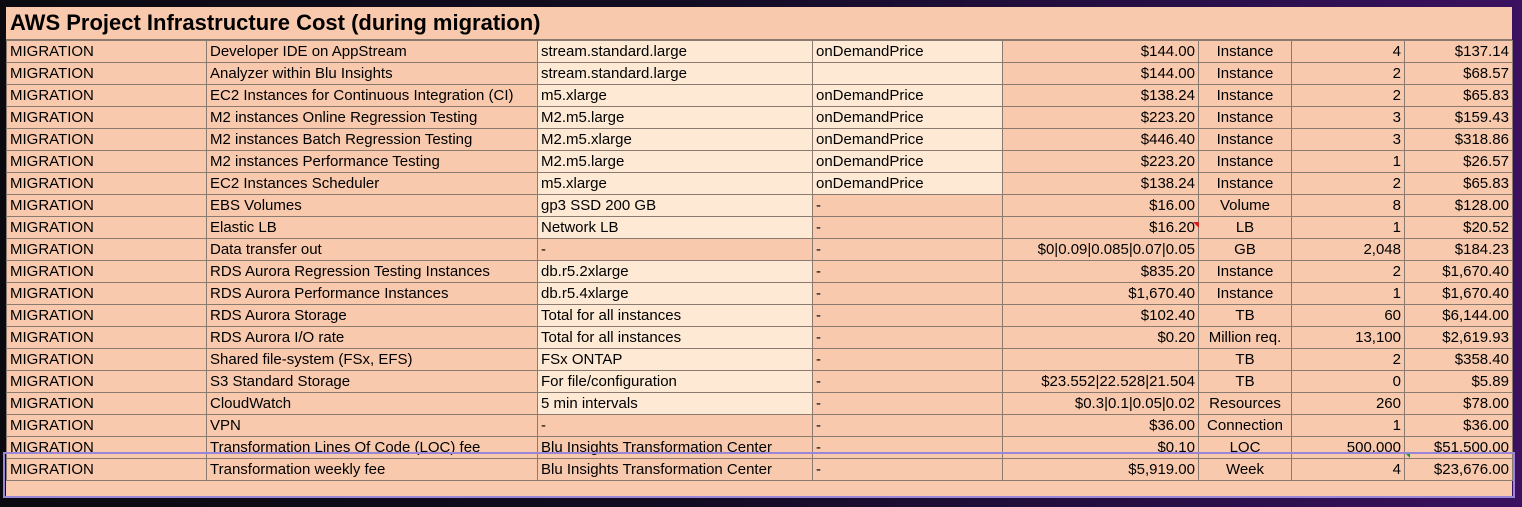  Describe the element at coordinates (1348, 227) in the screenshot. I see `cell-quantity: 1` at that location.